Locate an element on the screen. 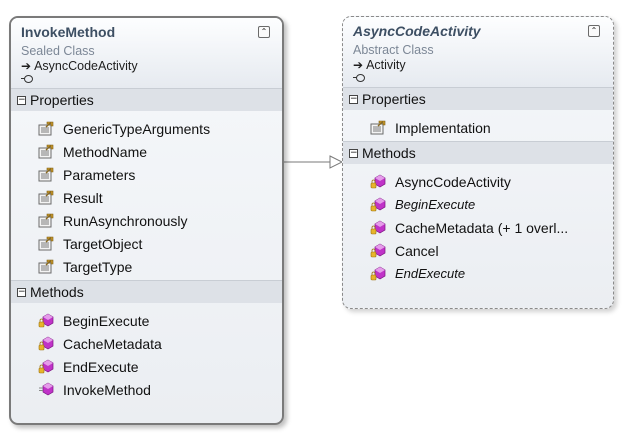  base-type-label: Activity is located at coordinates (386, 65).